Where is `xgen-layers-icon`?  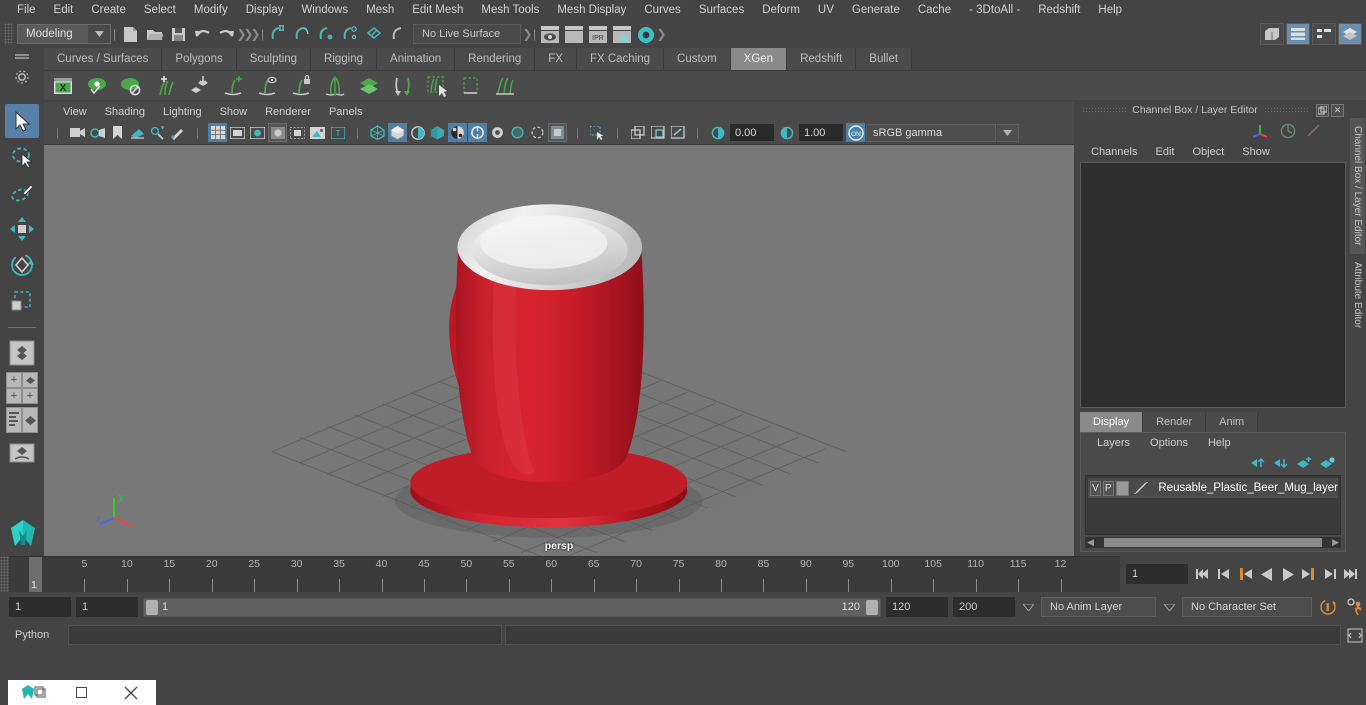 xgen-layers-icon is located at coordinates (369, 86).